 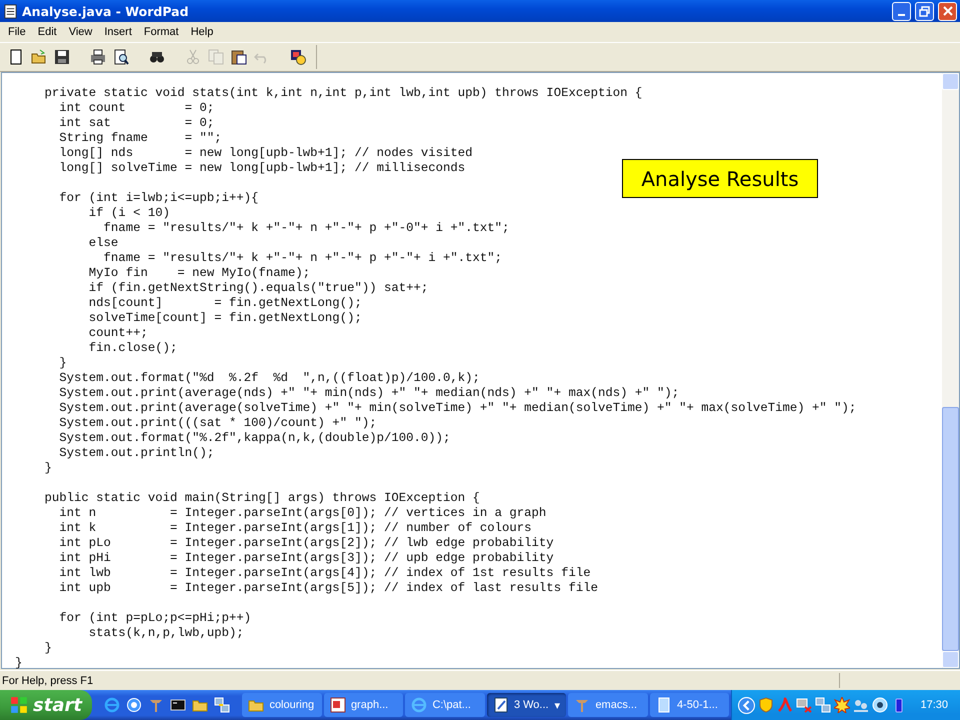 What do you see at coordinates (137, 123) in the screenshot?
I see `code-line: int sat = 0;` at bounding box center [137, 123].